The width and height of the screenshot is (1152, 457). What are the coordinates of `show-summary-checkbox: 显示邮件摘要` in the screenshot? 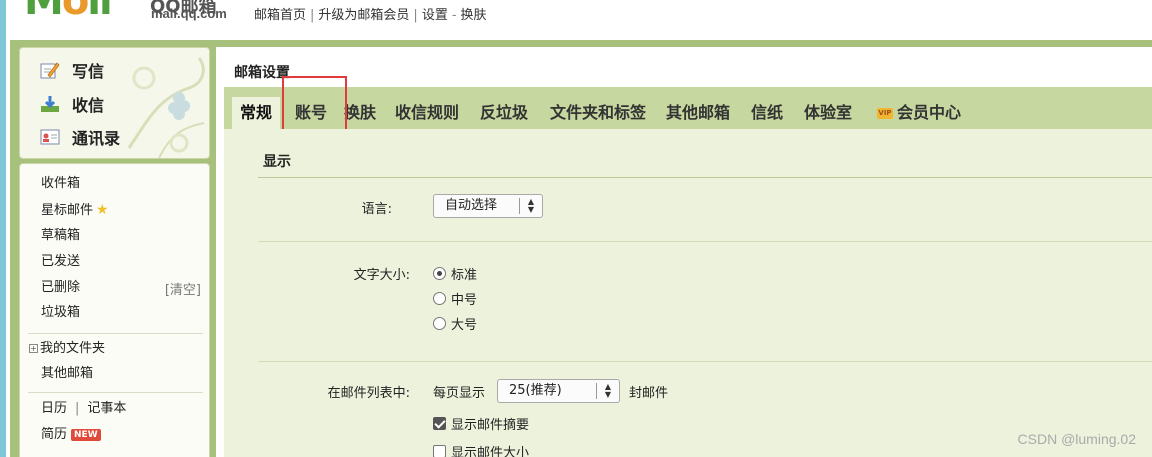 It's located at (481, 423).